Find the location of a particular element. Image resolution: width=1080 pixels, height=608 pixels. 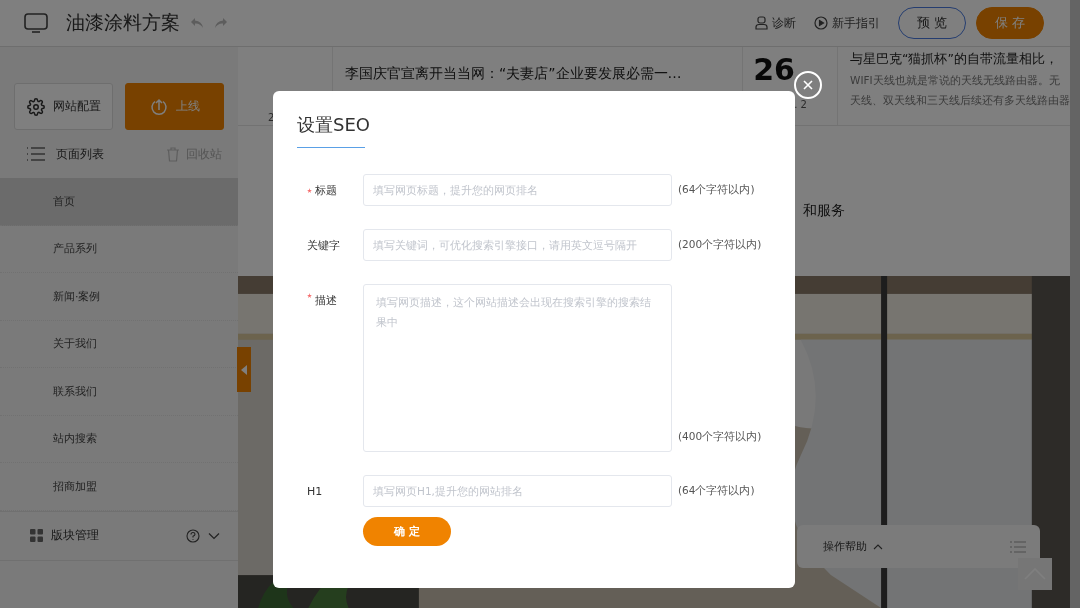

page-list-title: 页面列表 is located at coordinates (80, 154).